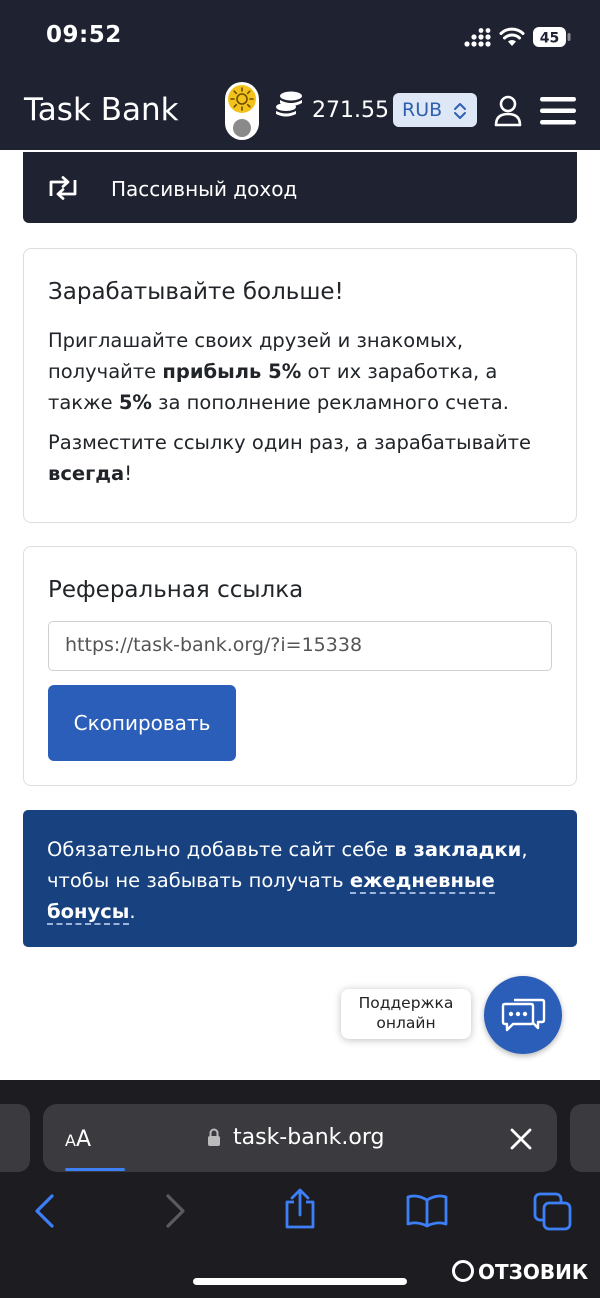  Describe the element at coordinates (214, 645) in the screenshot. I see `referral-link-value: https://task-bank.org/?i=15338` at that location.